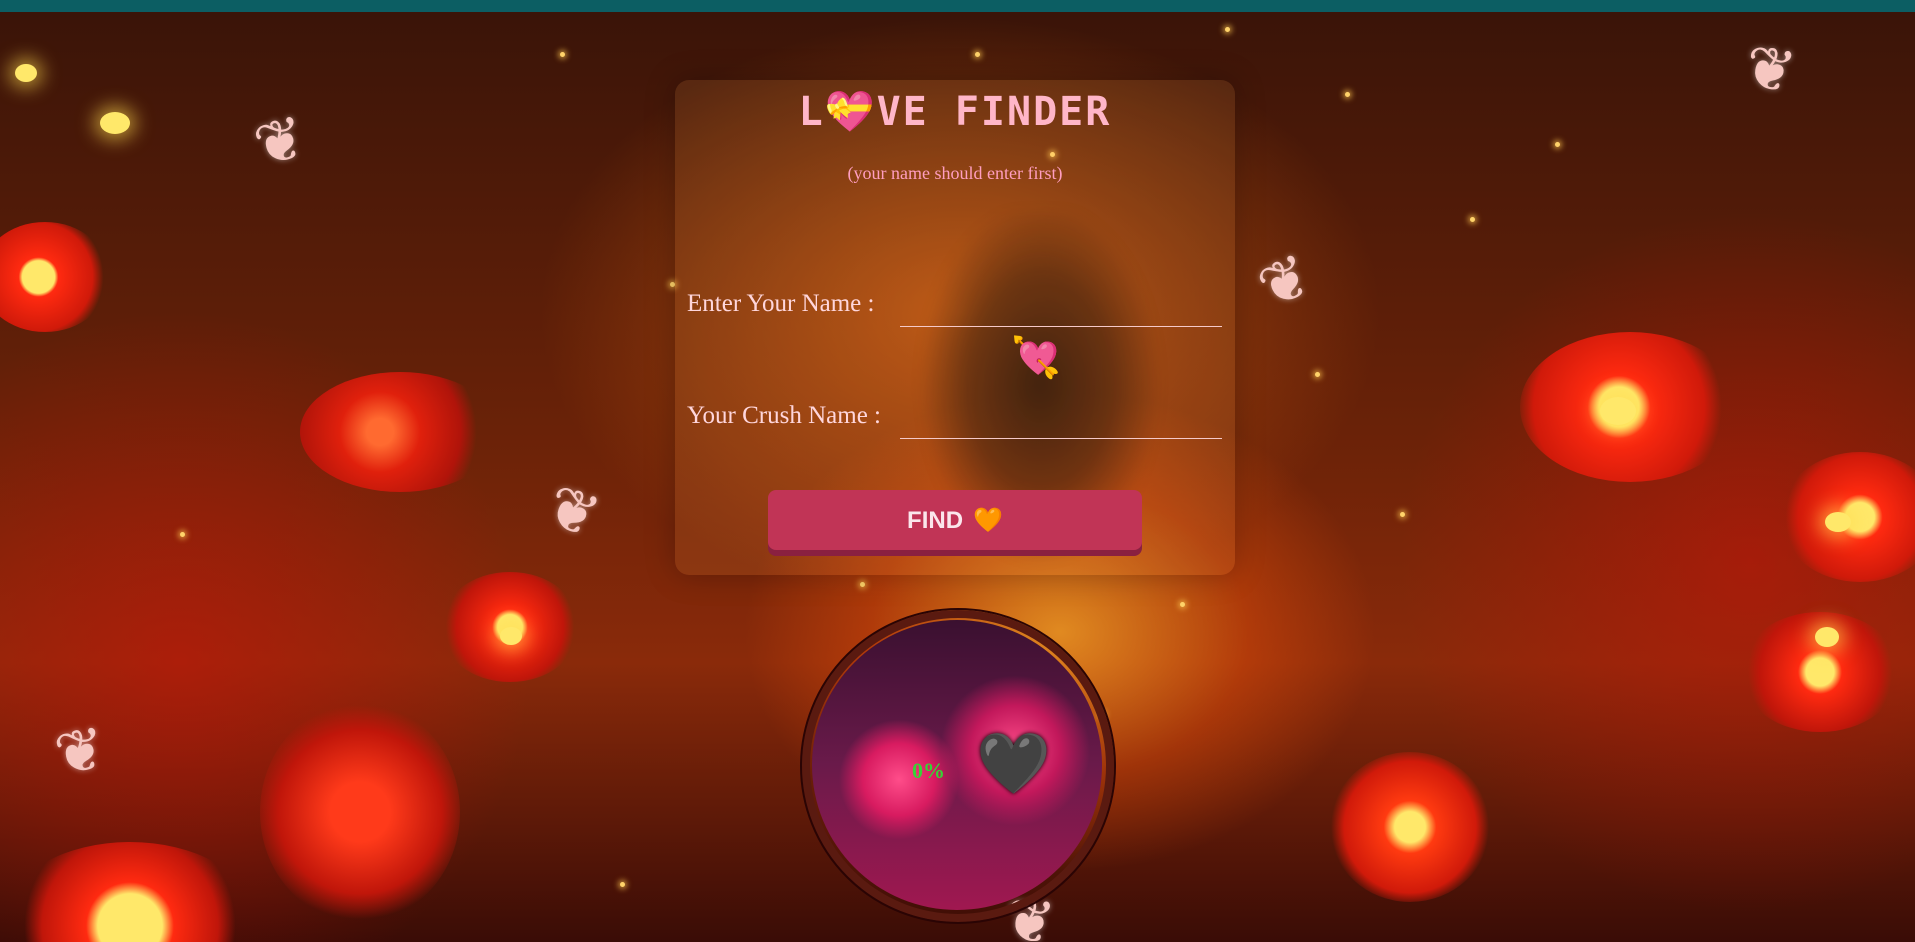 This screenshot has height=942, width=1915. Describe the element at coordinates (955, 173) in the screenshot. I see `subtitle: (your name should enter first)` at that location.